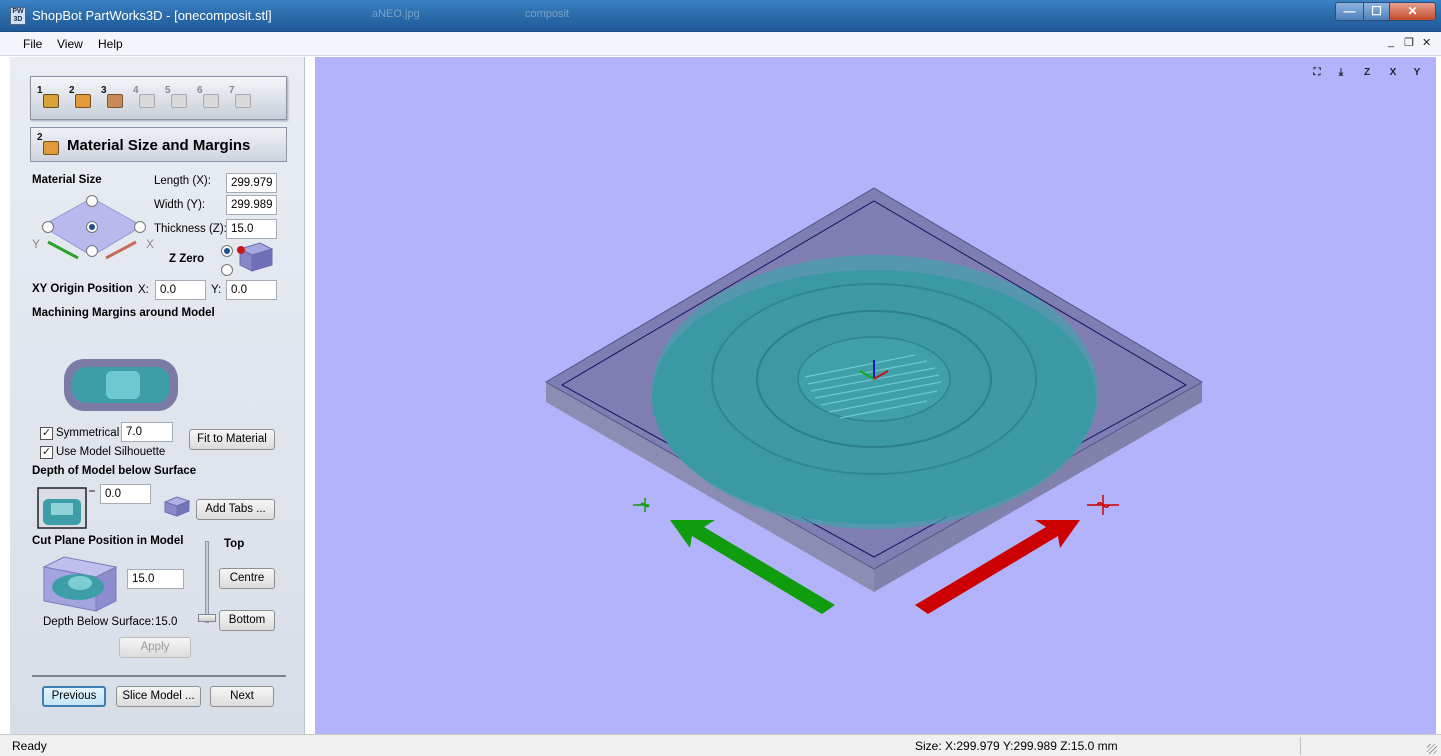 The height and width of the screenshot is (756, 1441). I want to click on z-zero-label: Z Zero, so click(187, 259).